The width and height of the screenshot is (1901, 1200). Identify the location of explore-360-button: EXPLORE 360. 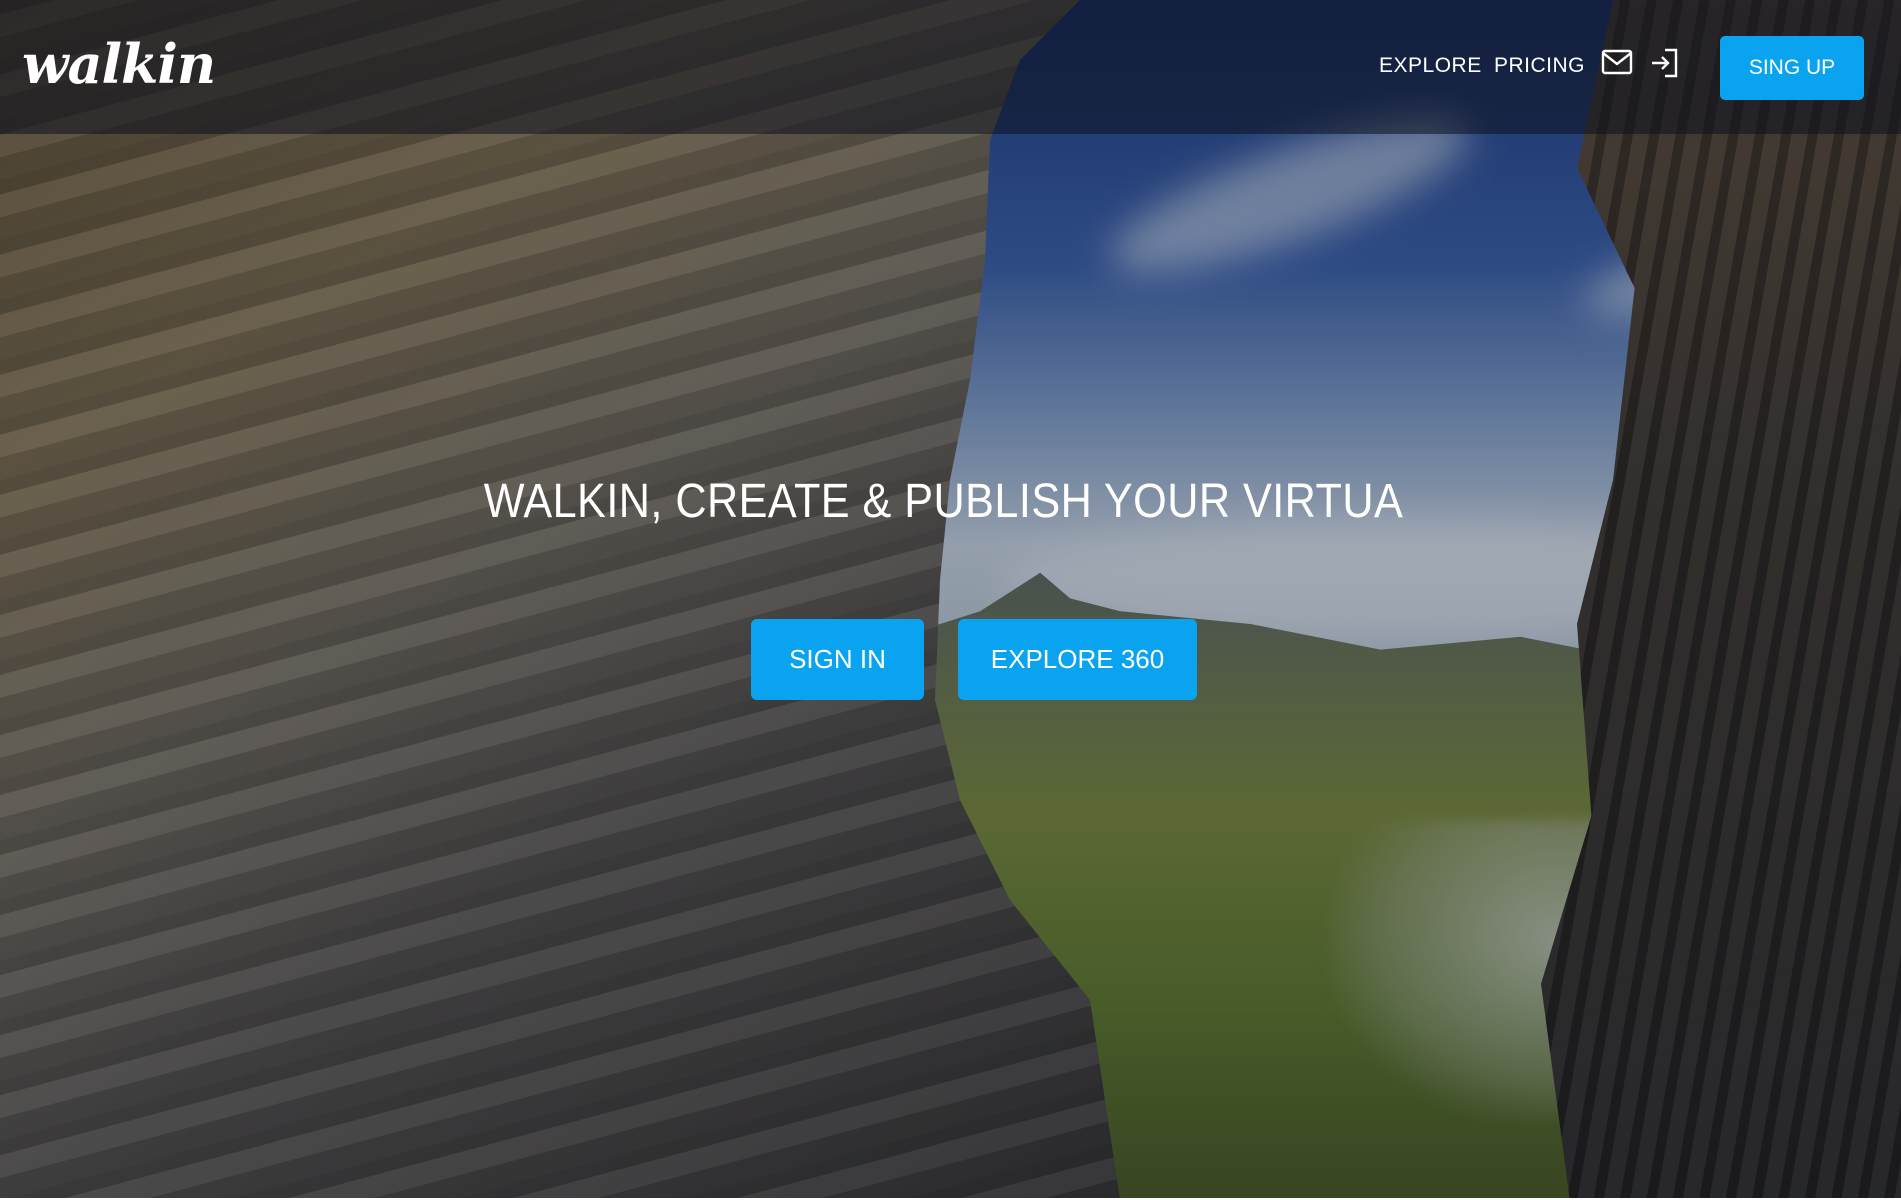
(1077, 659).